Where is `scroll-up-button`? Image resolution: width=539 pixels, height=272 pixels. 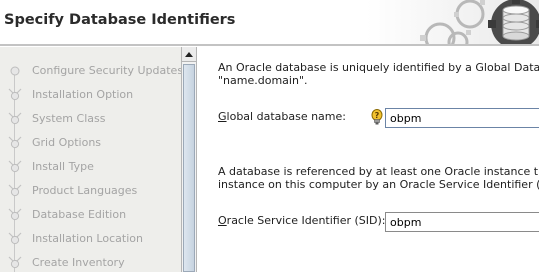 scroll-up-button is located at coordinates (189, 54).